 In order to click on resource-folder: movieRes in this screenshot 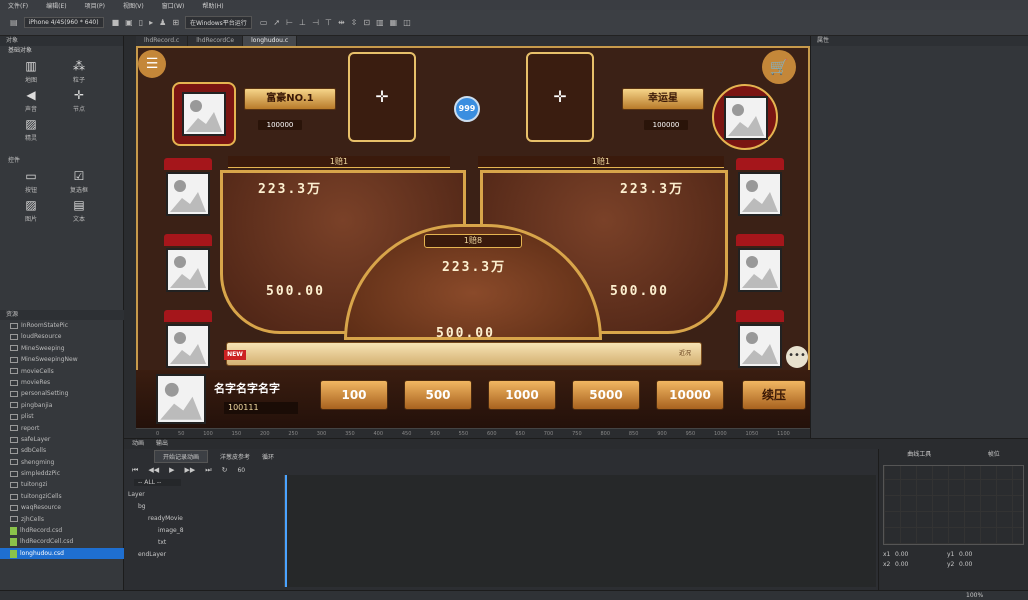, I will do `click(62, 382)`.